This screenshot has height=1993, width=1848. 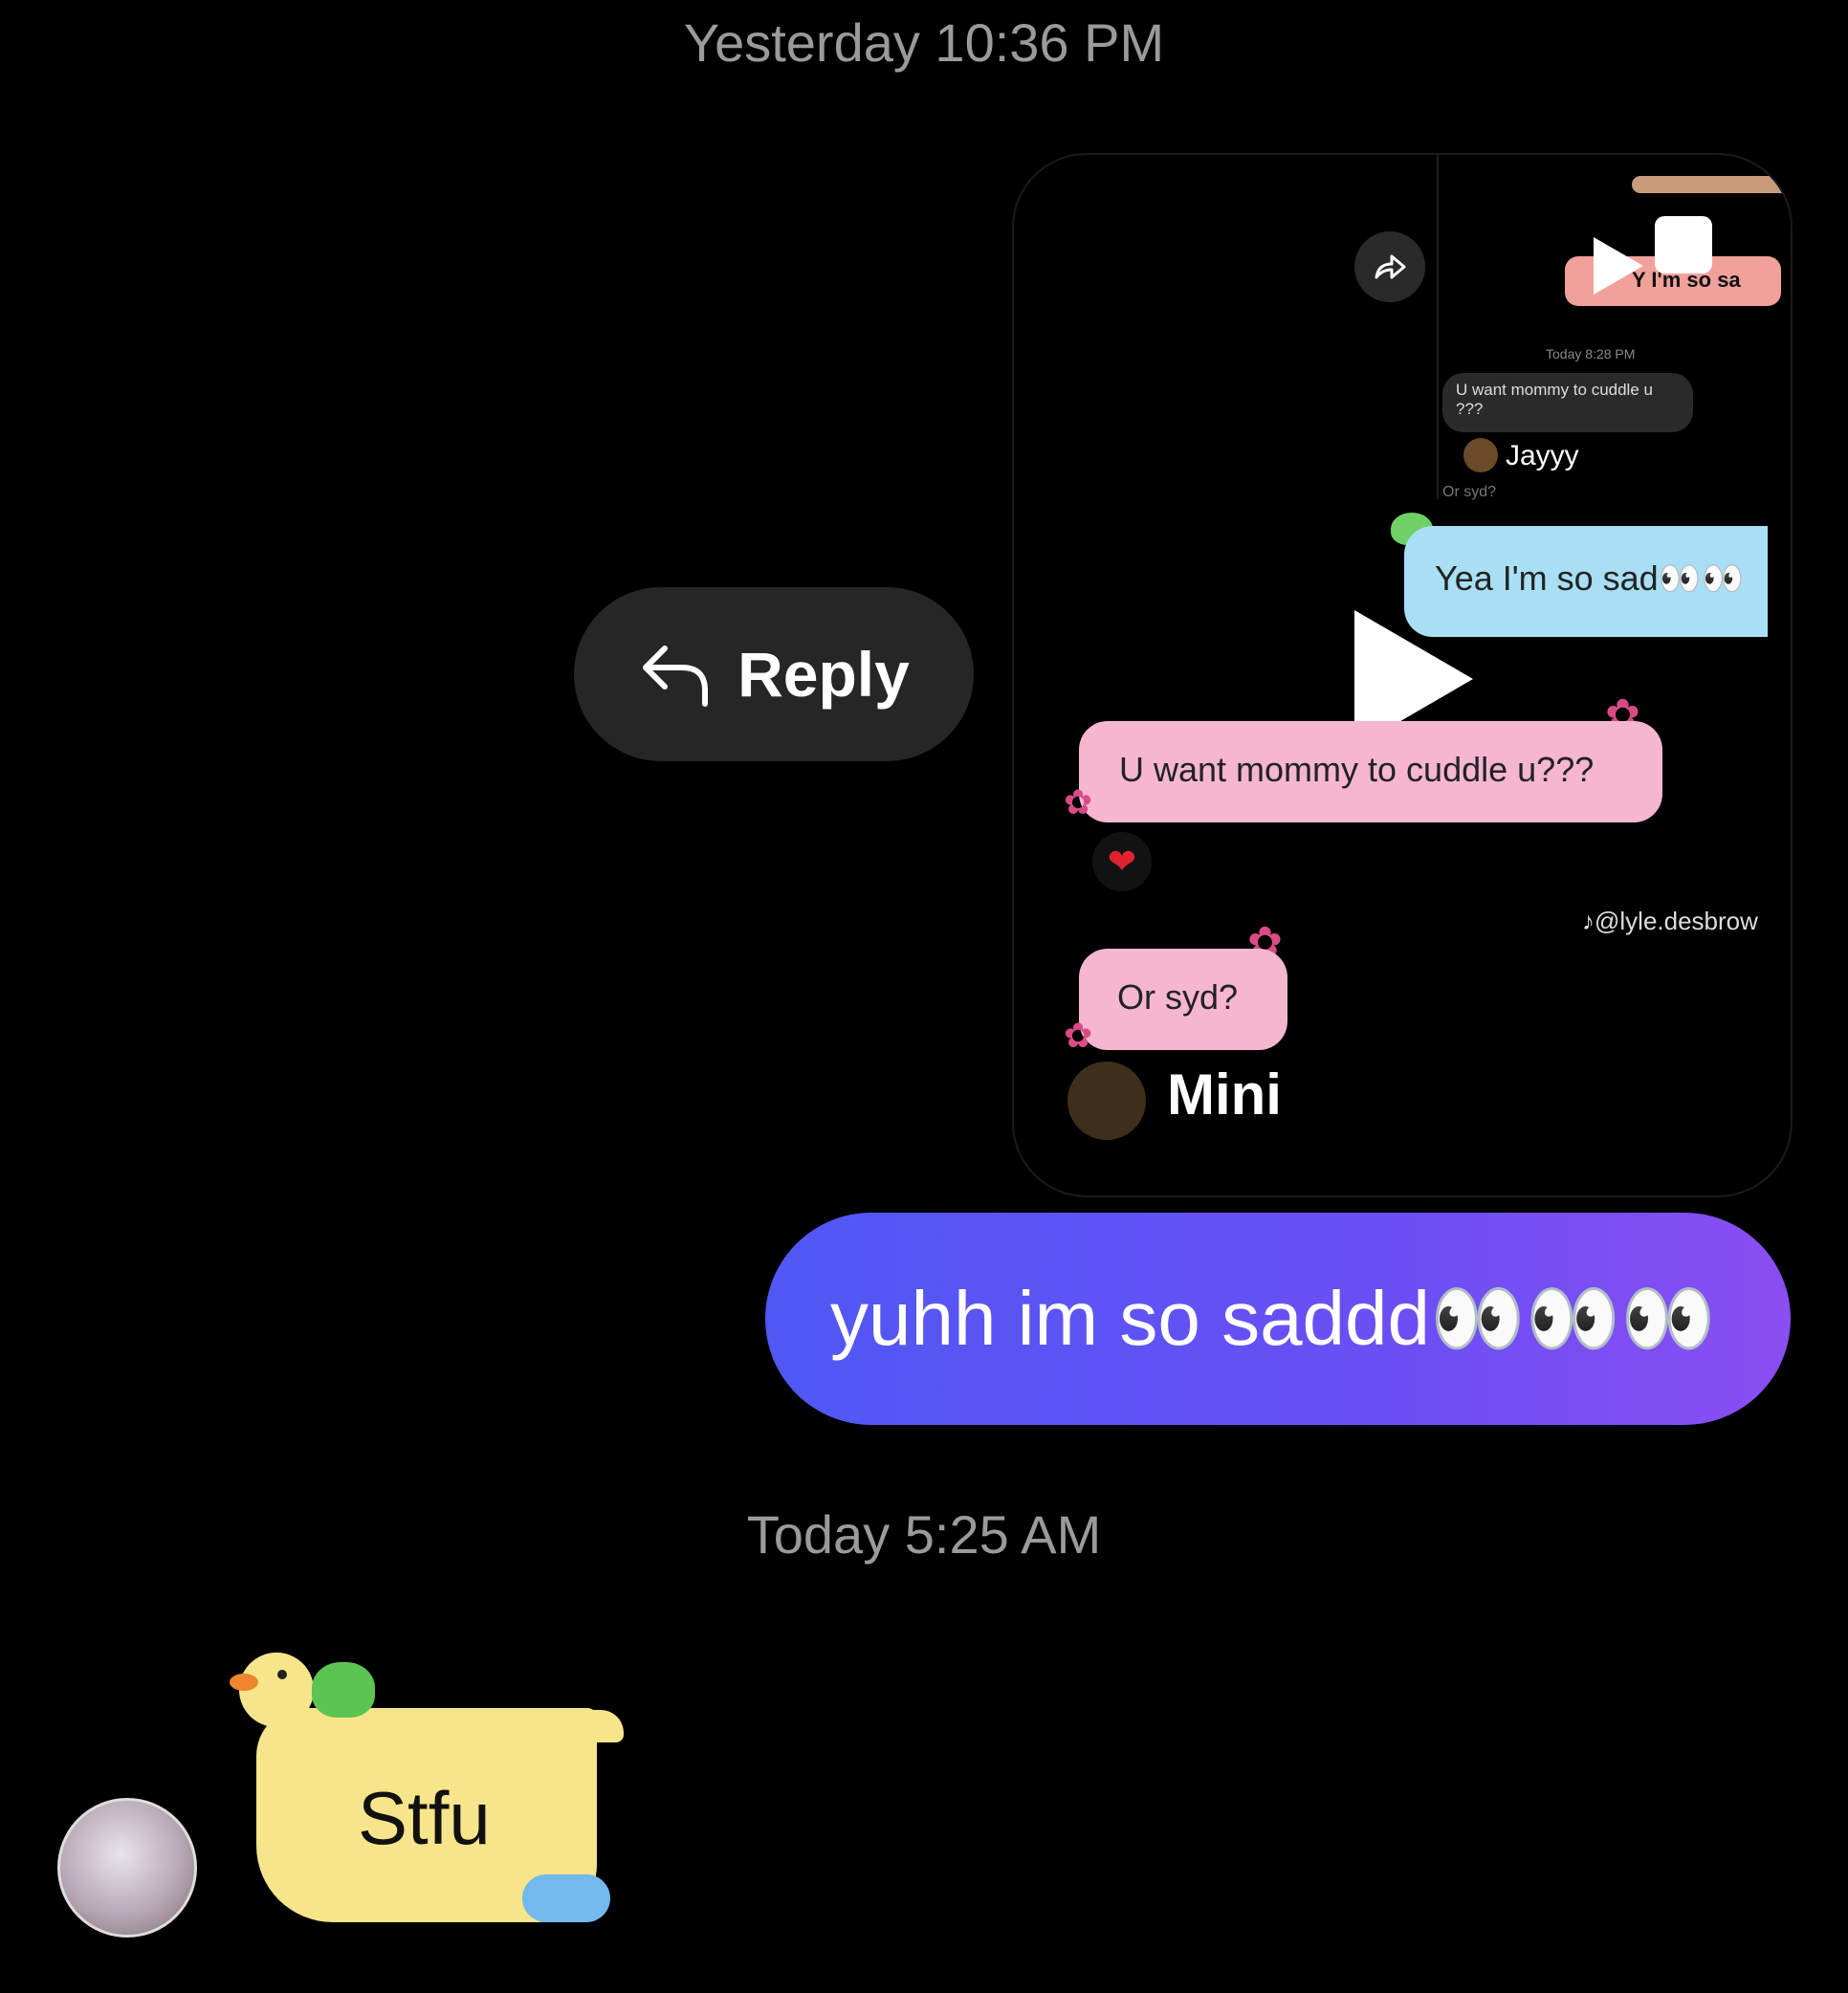 I want to click on sent-message-text: yuhh im so saddd👀👀👀, so click(x=1273, y=1318).